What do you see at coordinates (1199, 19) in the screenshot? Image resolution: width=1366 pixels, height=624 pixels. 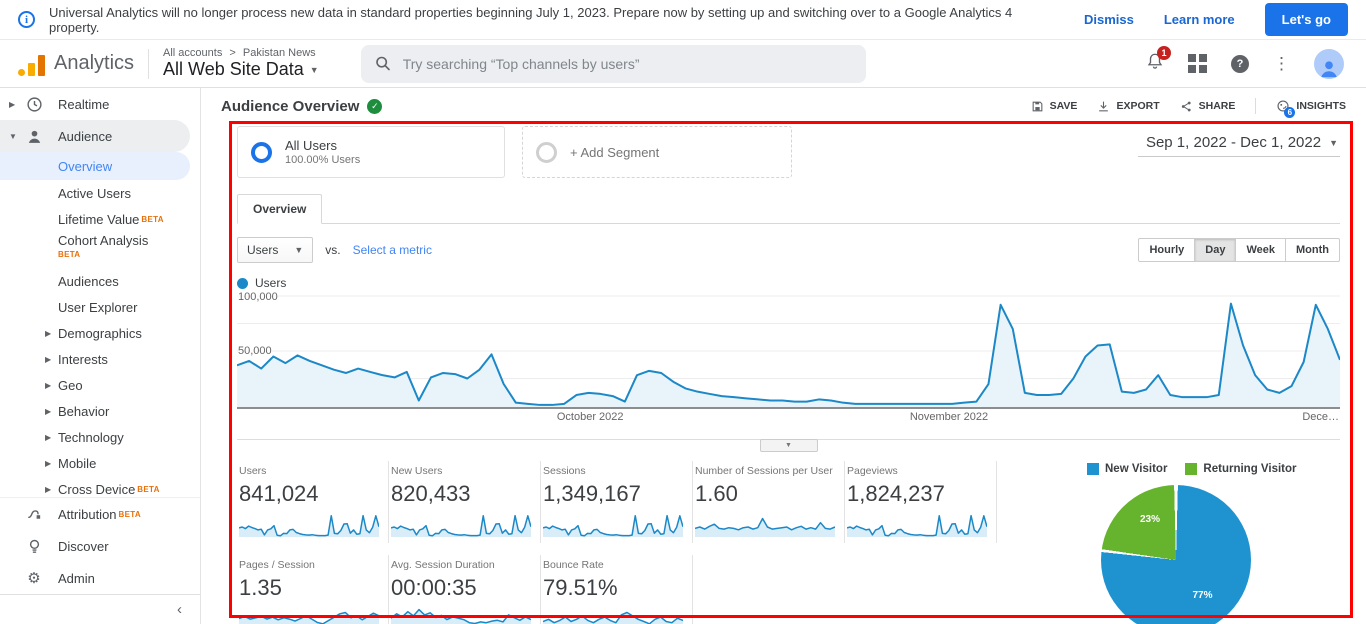 I see `learn-more-button: Learn more` at bounding box center [1199, 19].